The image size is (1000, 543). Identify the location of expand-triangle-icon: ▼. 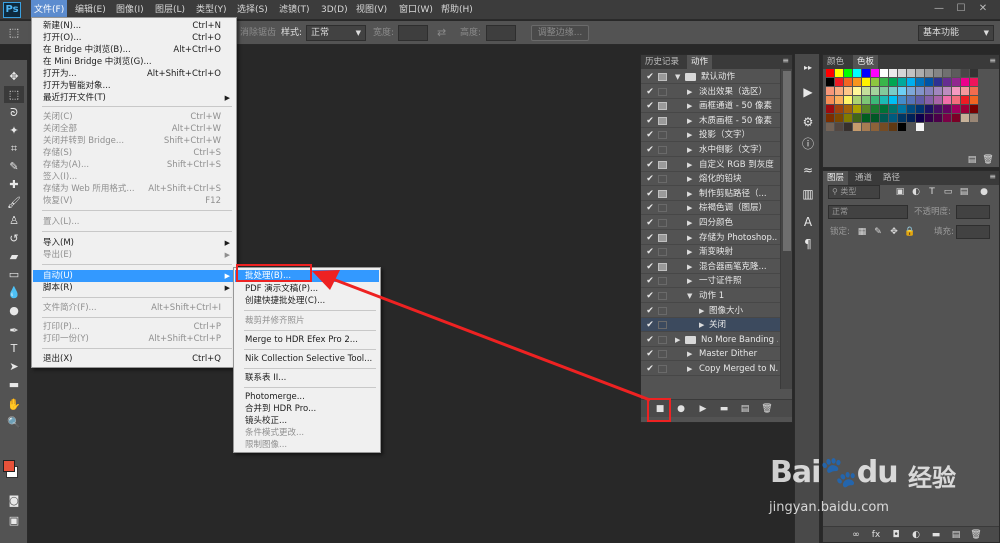
(677, 77).